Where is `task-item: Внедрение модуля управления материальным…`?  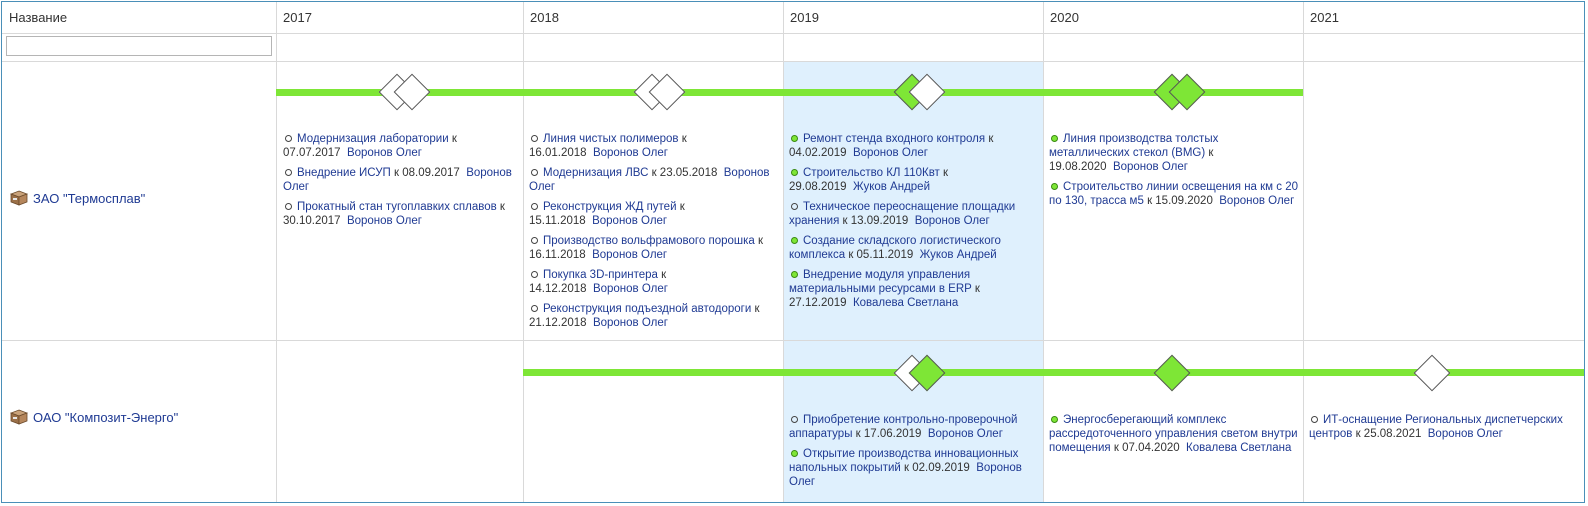 task-item: Внедрение модуля управления материальным… is located at coordinates (914, 289).